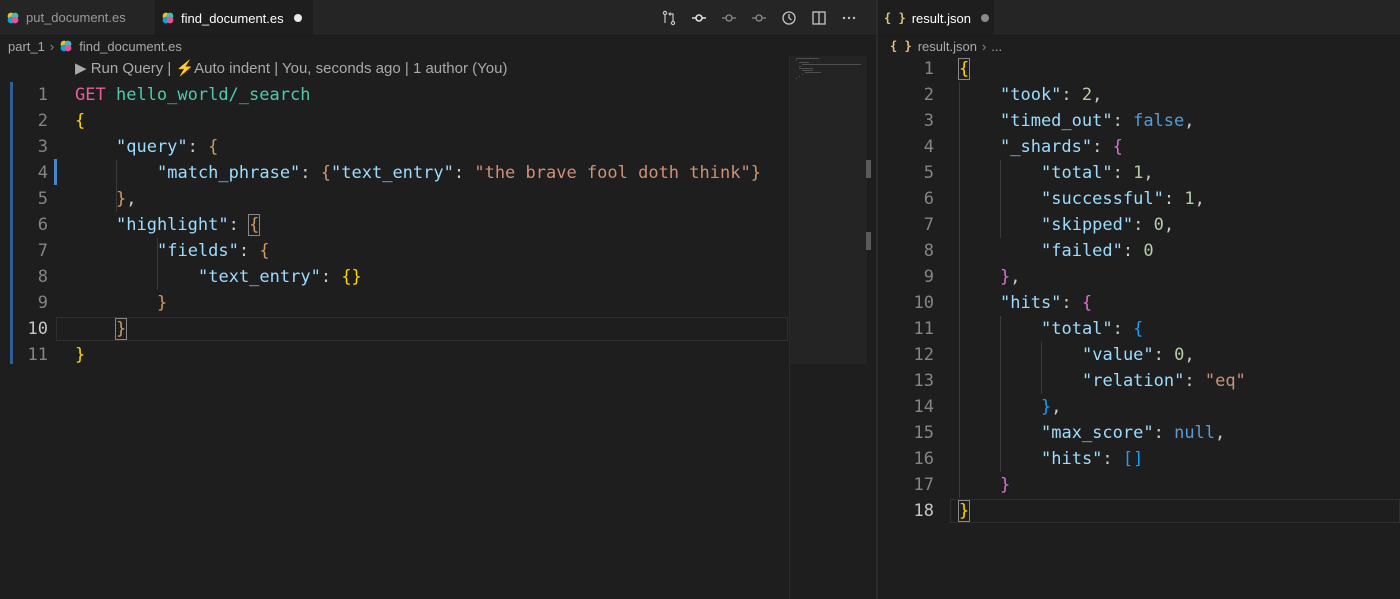  What do you see at coordinates (1139, 511) in the screenshot?
I see `code-line: 18}` at bounding box center [1139, 511].